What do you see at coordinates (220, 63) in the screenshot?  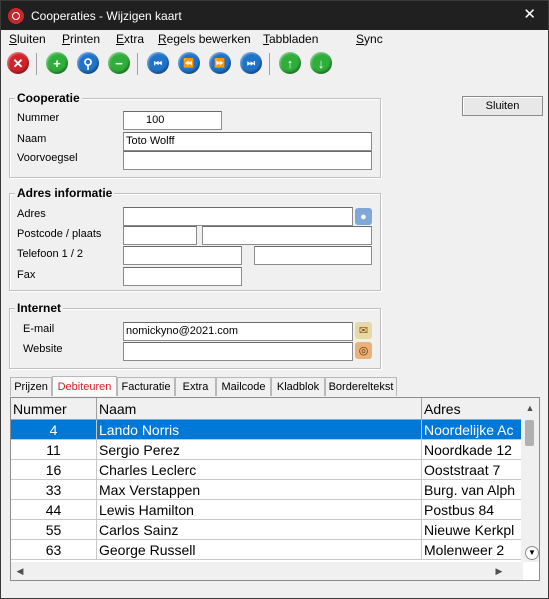 I see `next-record-button: ⏩` at bounding box center [220, 63].